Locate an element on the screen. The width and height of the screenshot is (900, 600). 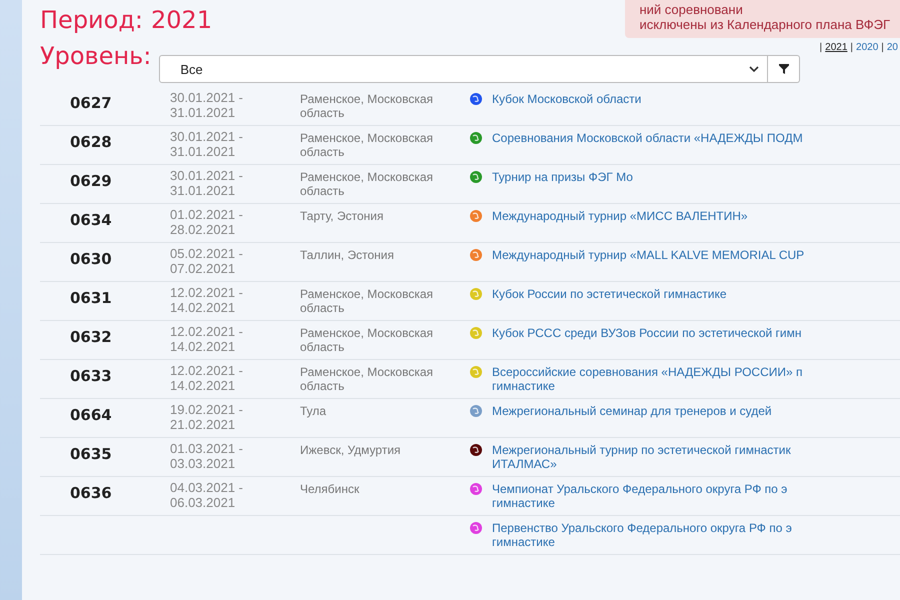
event-title-link: Кубок Московской области is located at coordinates (567, 99).